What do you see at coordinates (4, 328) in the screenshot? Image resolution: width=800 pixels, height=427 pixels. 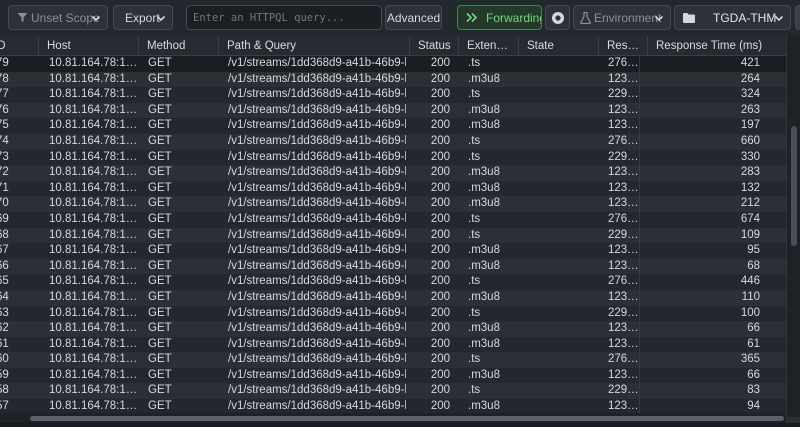 I see `cell-id: 62` at bounding box center [4, 328].